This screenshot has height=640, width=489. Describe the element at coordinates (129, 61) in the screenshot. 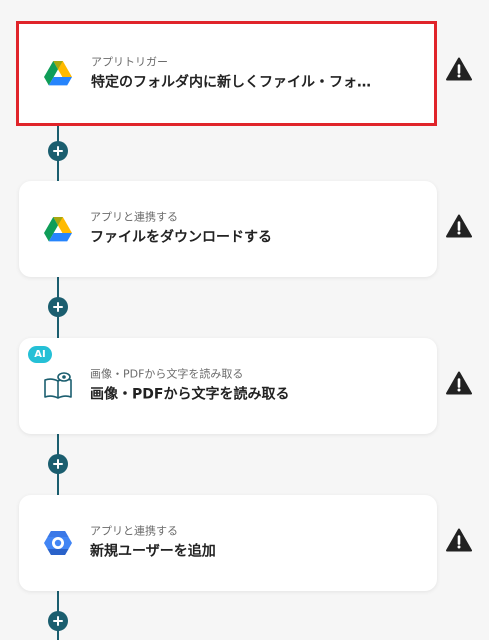

I see `step-type-label: アプリトリガー` at that location.